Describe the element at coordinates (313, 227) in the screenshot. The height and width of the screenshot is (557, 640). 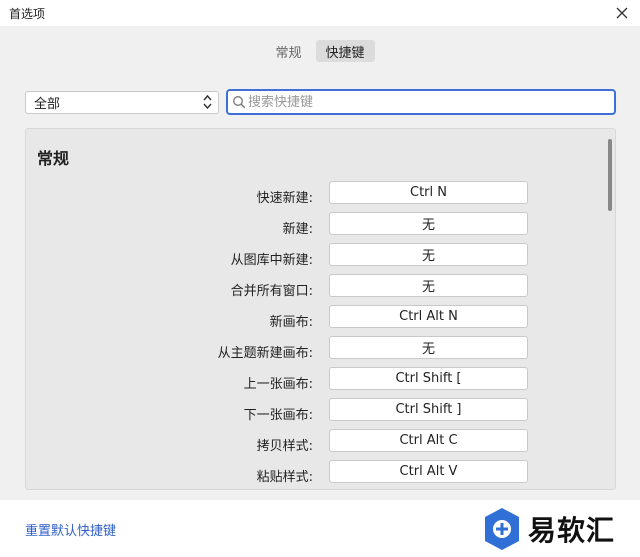
I see `shortcut-row: 新建: 无` at that location.